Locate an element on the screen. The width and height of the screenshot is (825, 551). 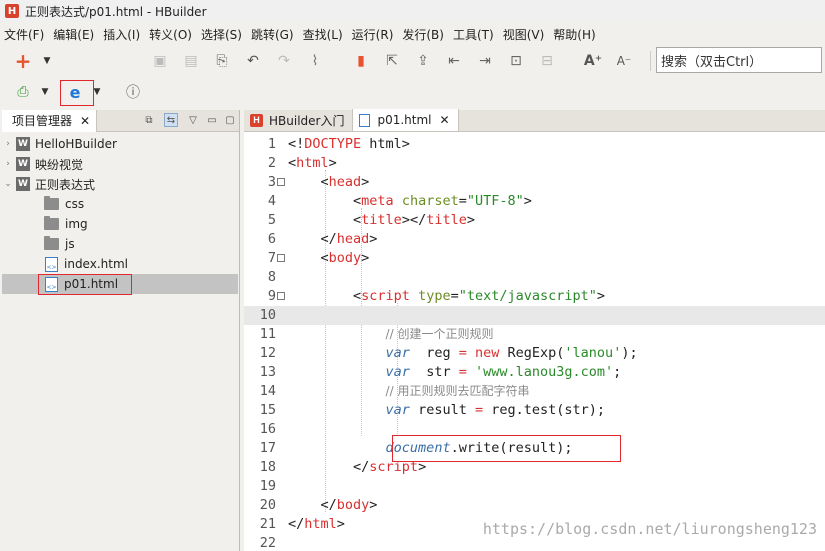
tree-item-label: css is located at coordinates (75, 204).